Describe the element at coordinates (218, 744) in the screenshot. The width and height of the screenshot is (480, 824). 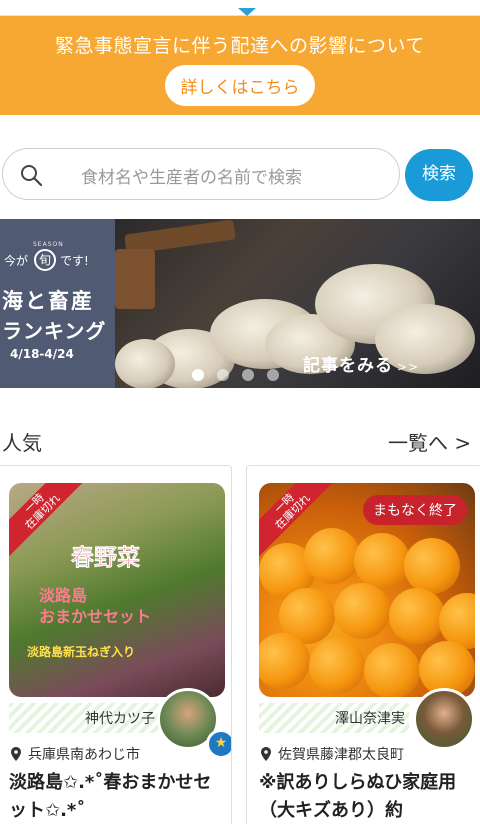
I see `star-medal-icon: ★` at that location.